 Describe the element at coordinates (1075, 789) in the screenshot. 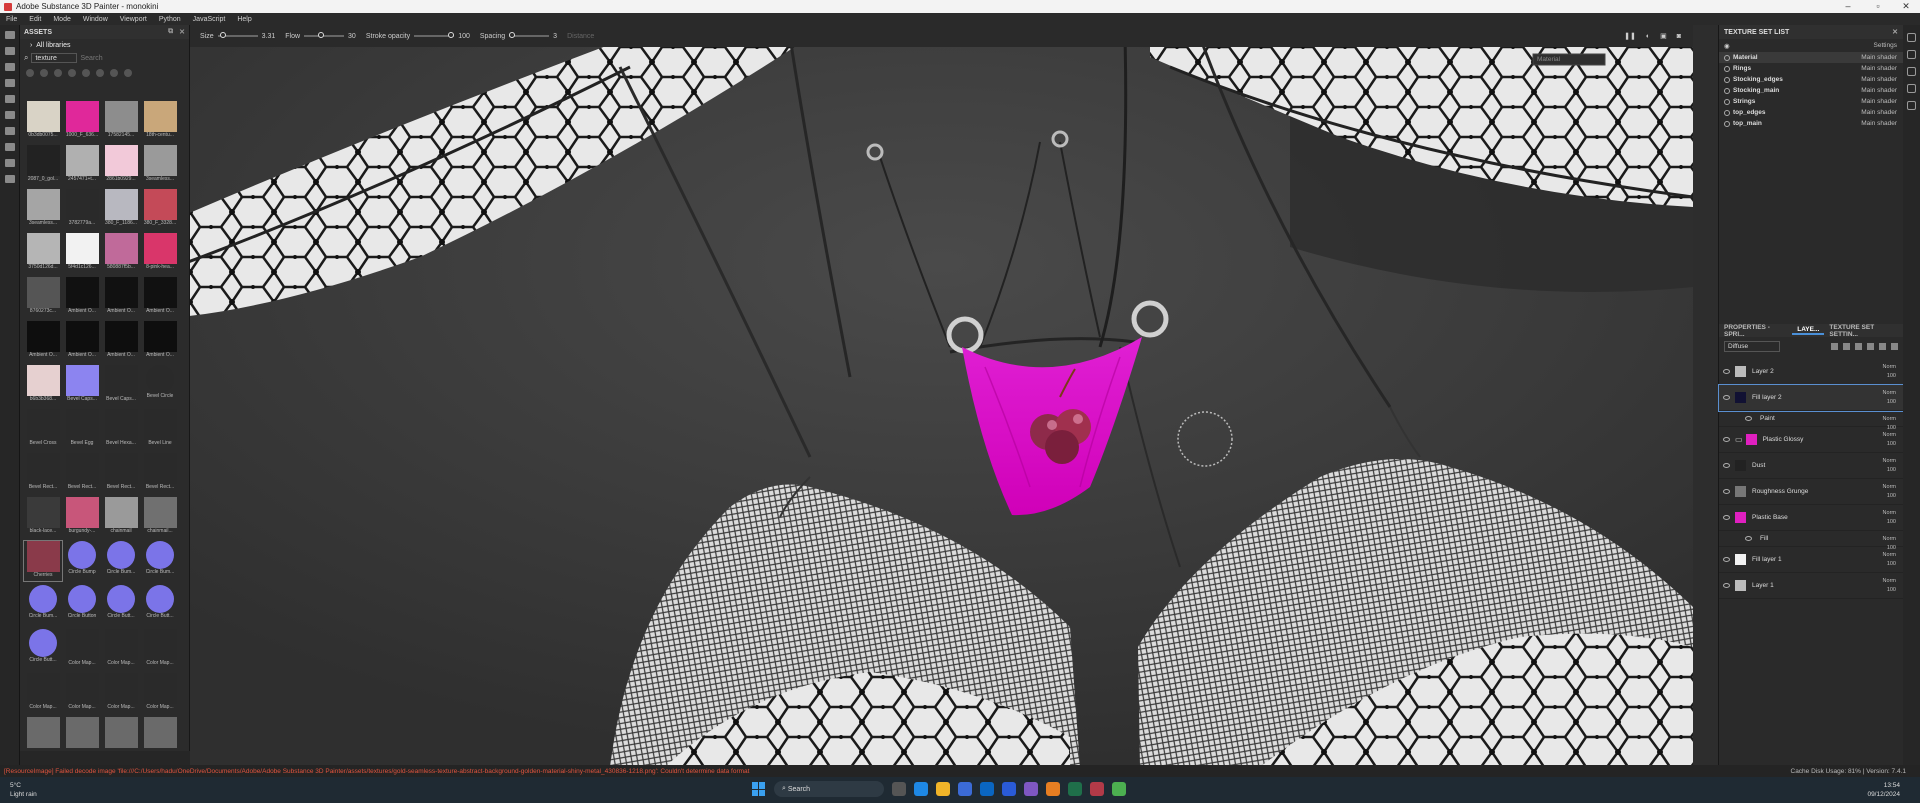

I see `substance-painter-icon` at that location.